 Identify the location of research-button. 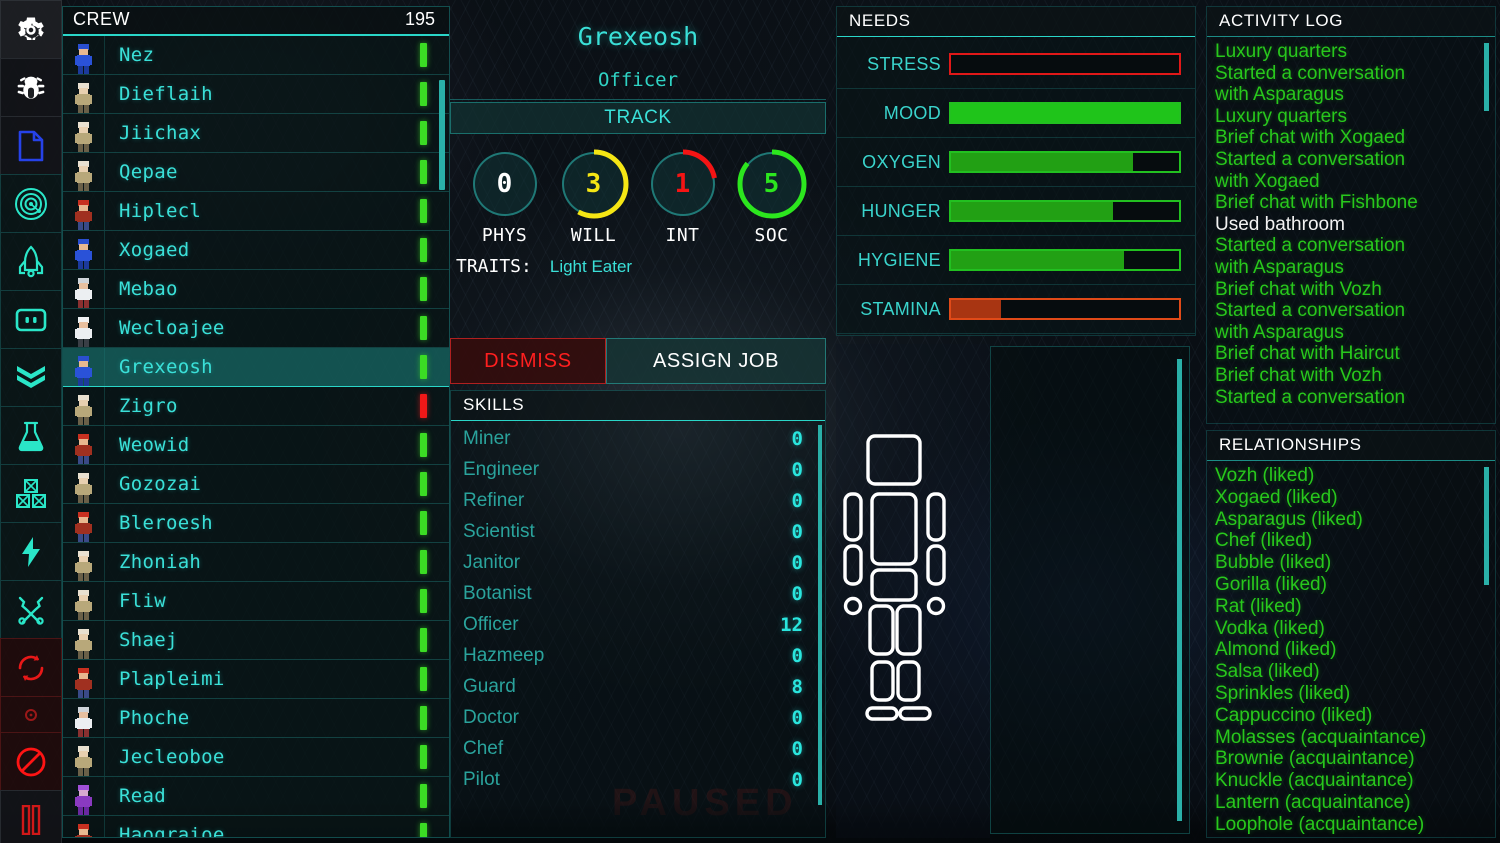
(31, 435).